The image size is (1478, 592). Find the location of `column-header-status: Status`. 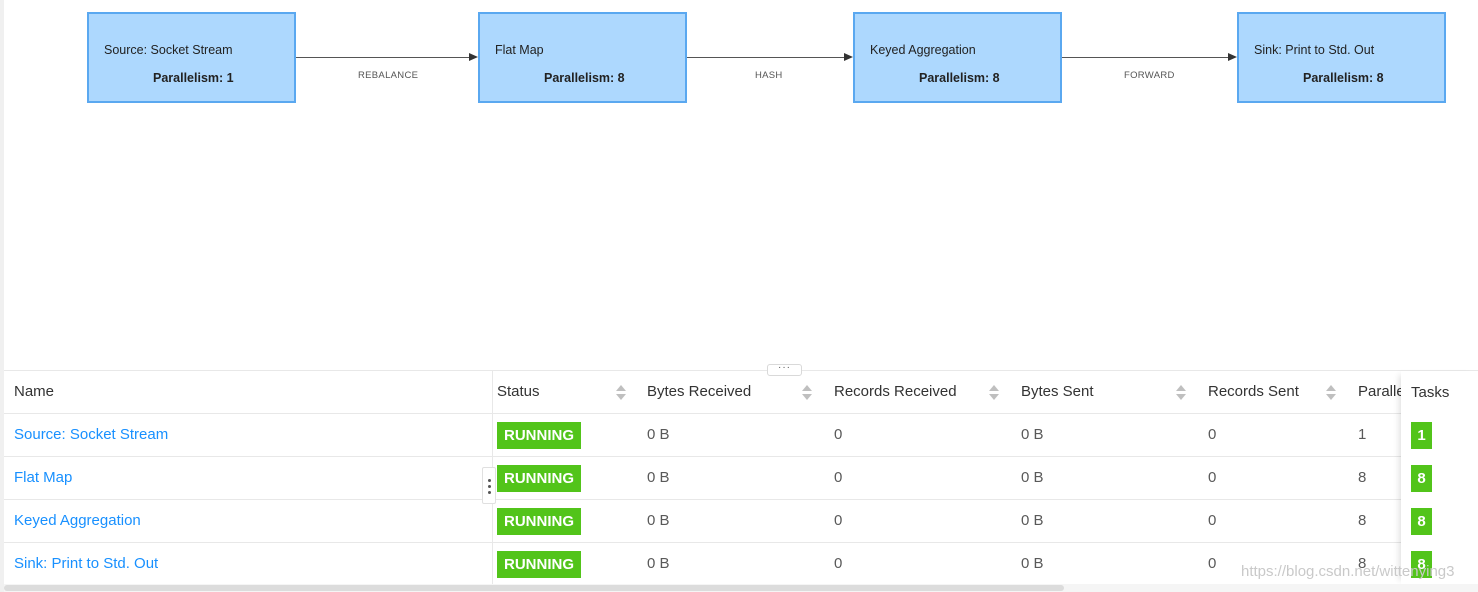

column-header-status: Status is located at coordinates (518, 392).